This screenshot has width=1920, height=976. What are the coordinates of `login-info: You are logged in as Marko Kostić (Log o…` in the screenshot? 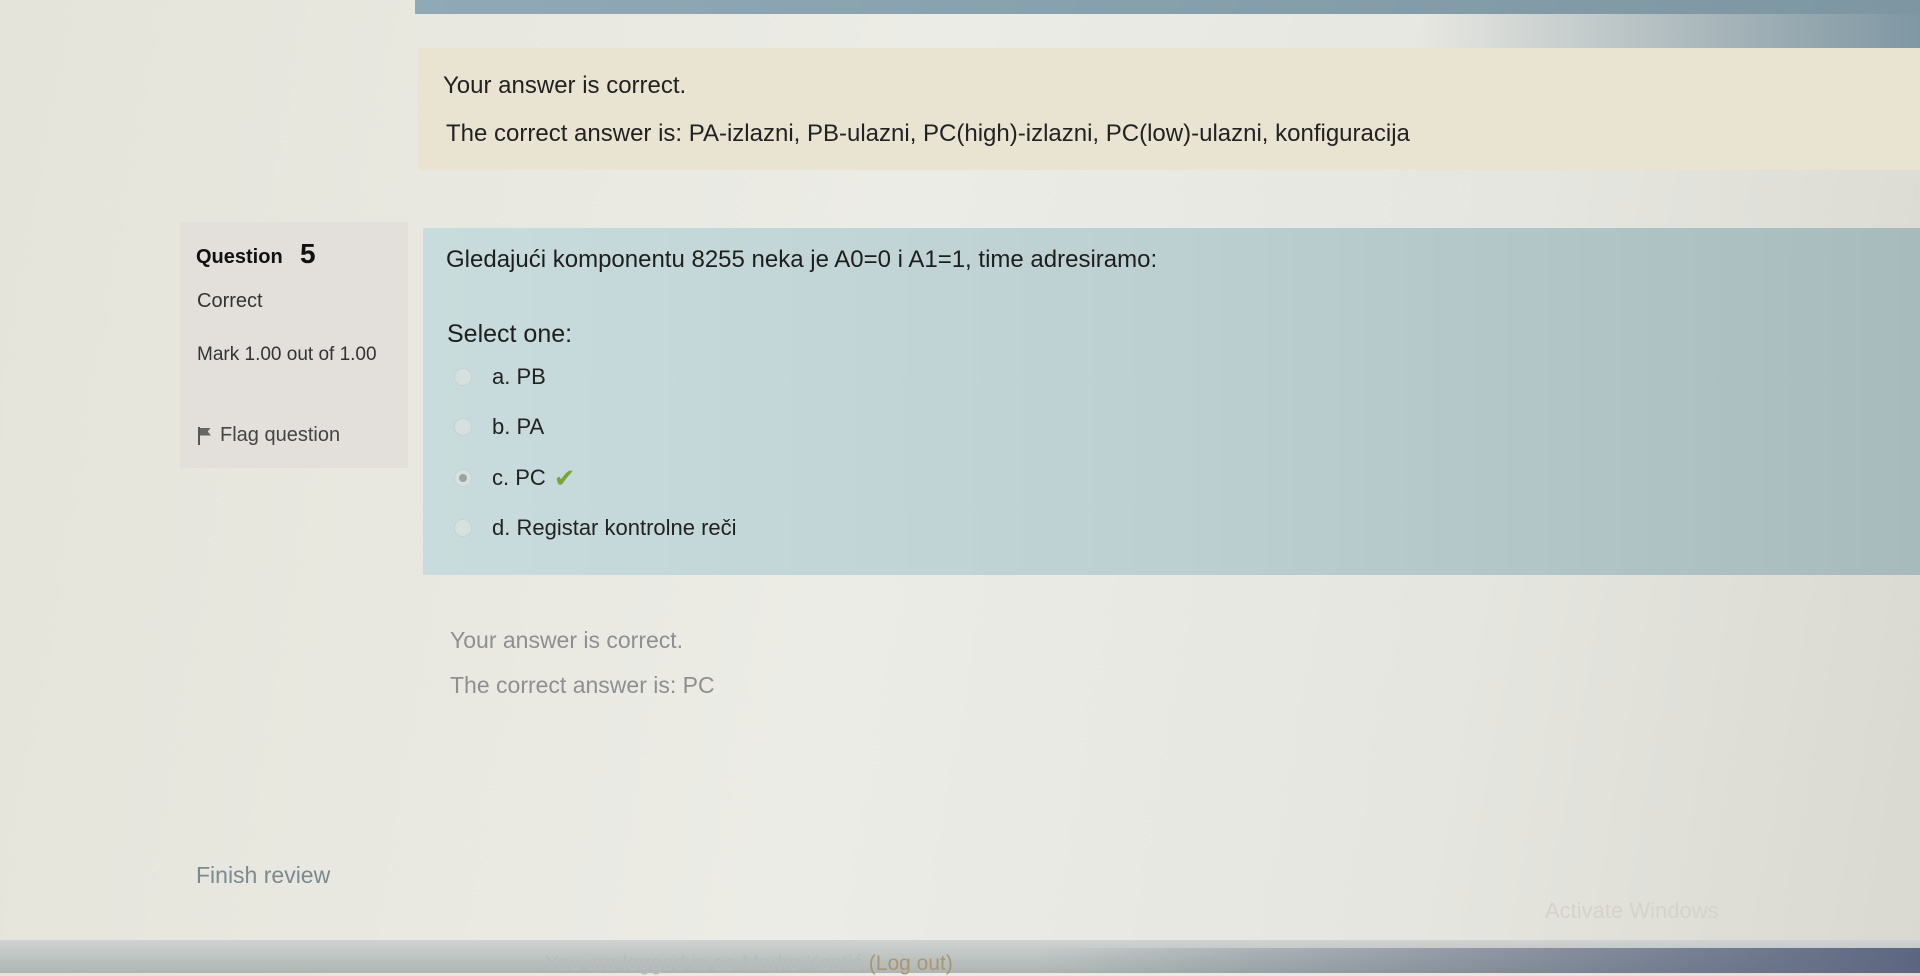 It's located at (749, 964).